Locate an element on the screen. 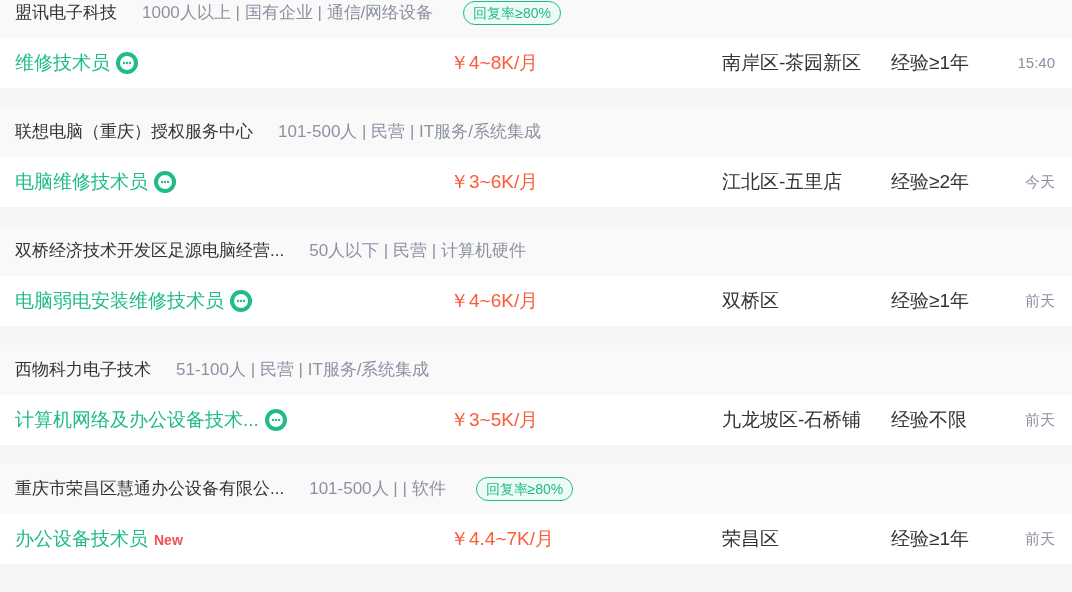  location: 江北区-五里店 is located at coordinates (783, 181).